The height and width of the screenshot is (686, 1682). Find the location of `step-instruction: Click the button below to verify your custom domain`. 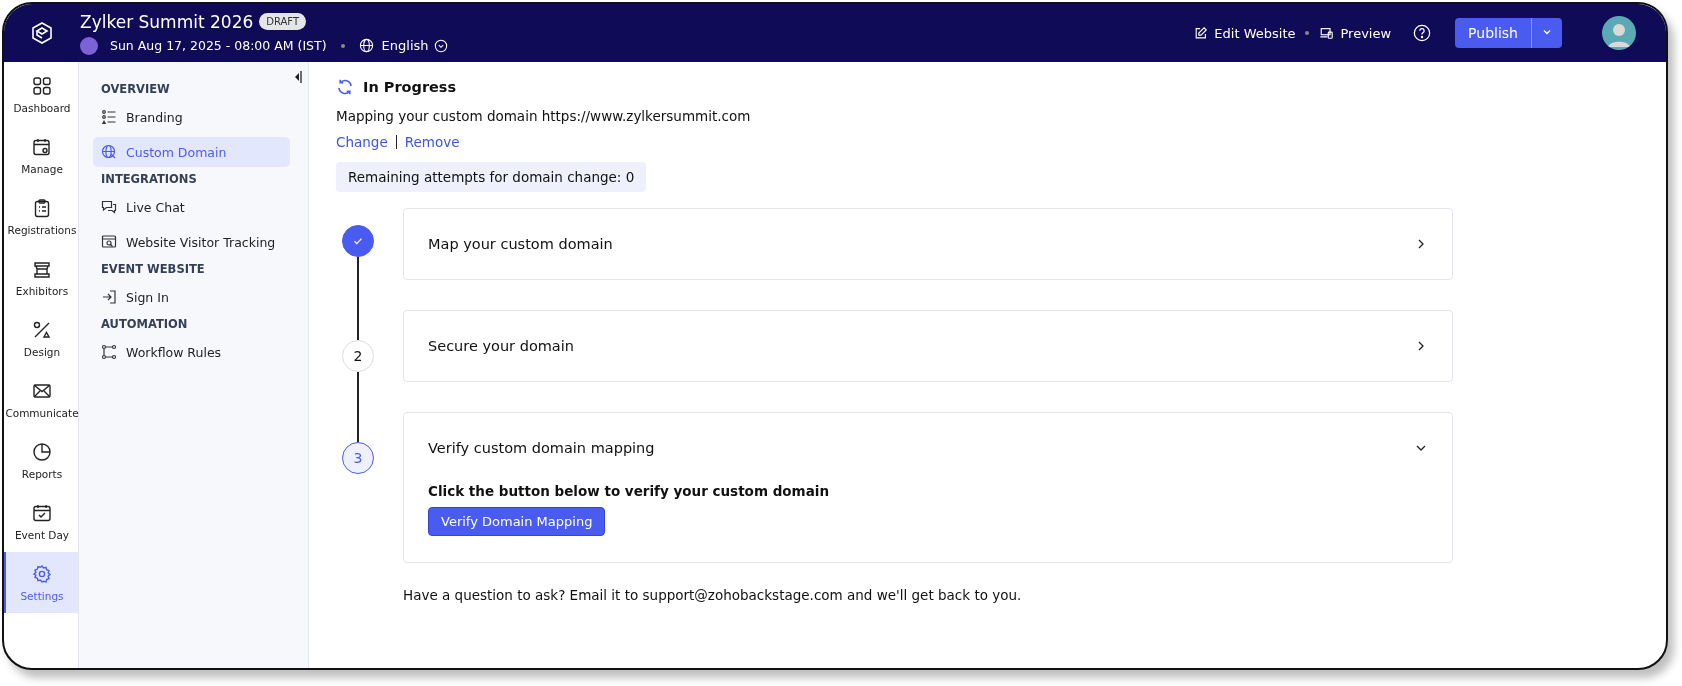

step-instruction: Click the button below to verify your custom domain is located at coordinates (629, 491).